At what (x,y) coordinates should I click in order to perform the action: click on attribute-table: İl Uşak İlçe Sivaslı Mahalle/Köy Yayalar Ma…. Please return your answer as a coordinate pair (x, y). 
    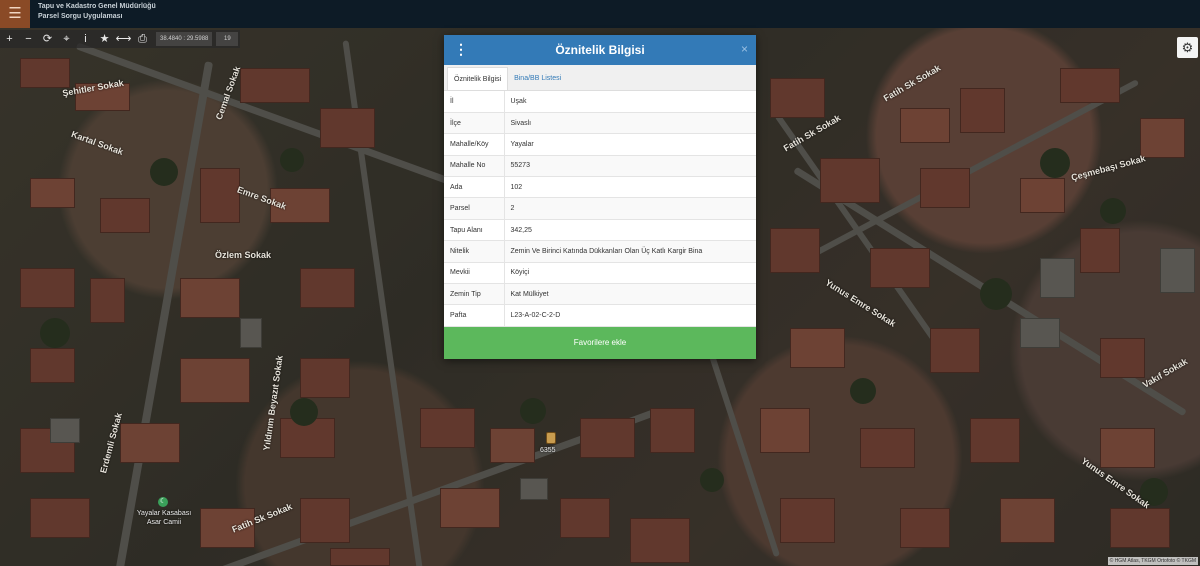
    Looking at the image, I should click on (600, 209).